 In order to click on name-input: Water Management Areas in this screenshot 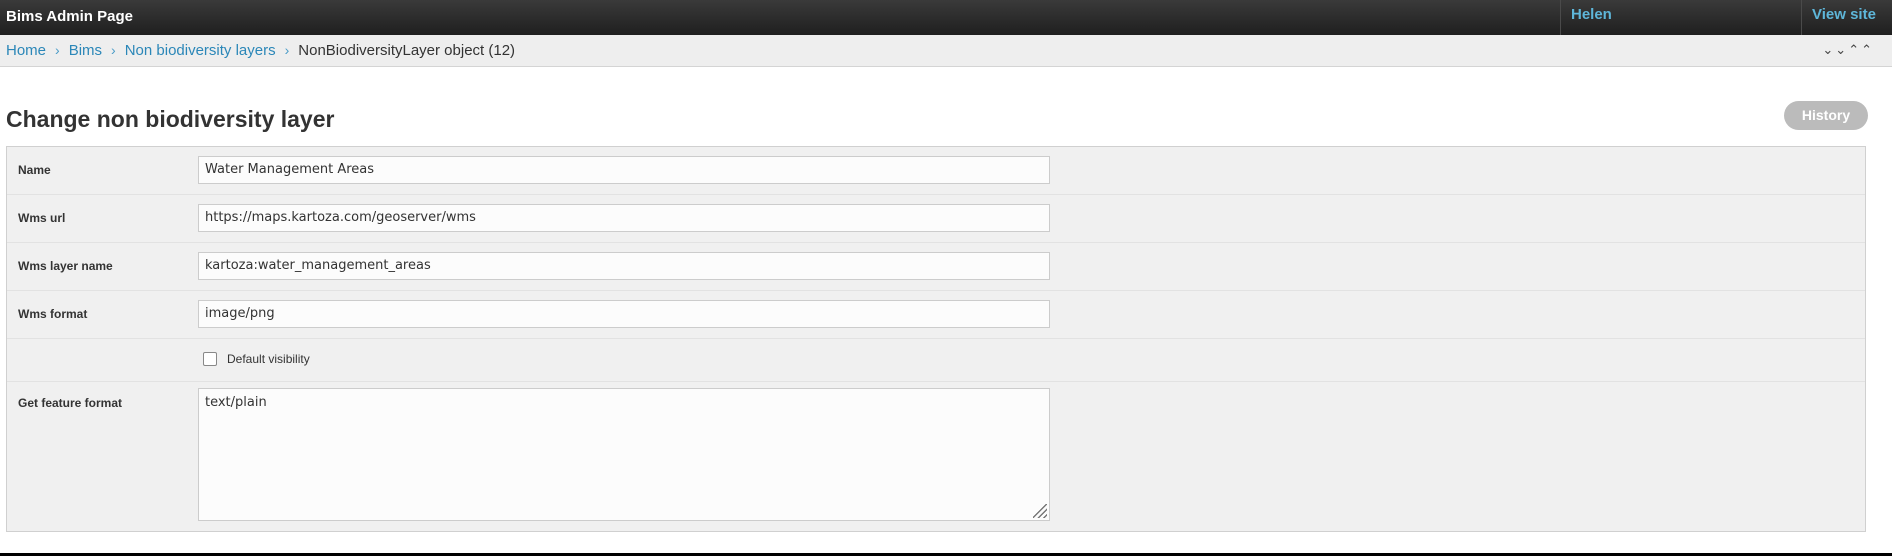, I will do `click(624, 170)`.